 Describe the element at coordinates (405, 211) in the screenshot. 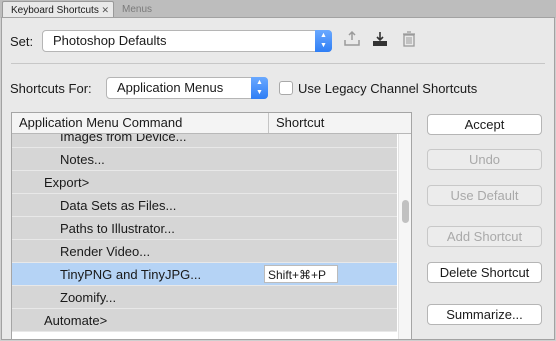

I see `scrollbar-thumb` at that location.